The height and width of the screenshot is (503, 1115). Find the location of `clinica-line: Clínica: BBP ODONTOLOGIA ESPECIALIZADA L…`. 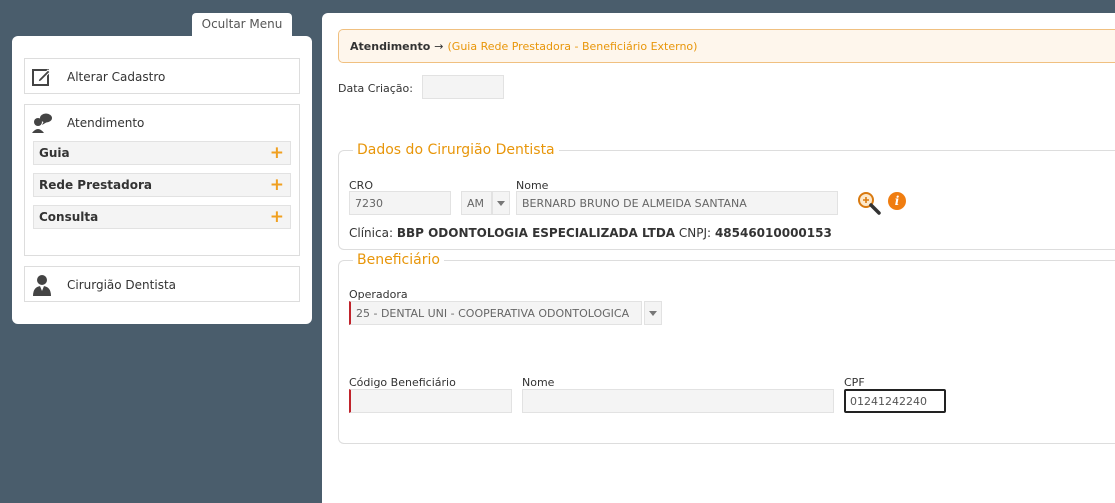

clinica-line: Clínica: BBP ODONTOLOGIA ESPECIALIZADA L… is located at coordinates (590, 233).